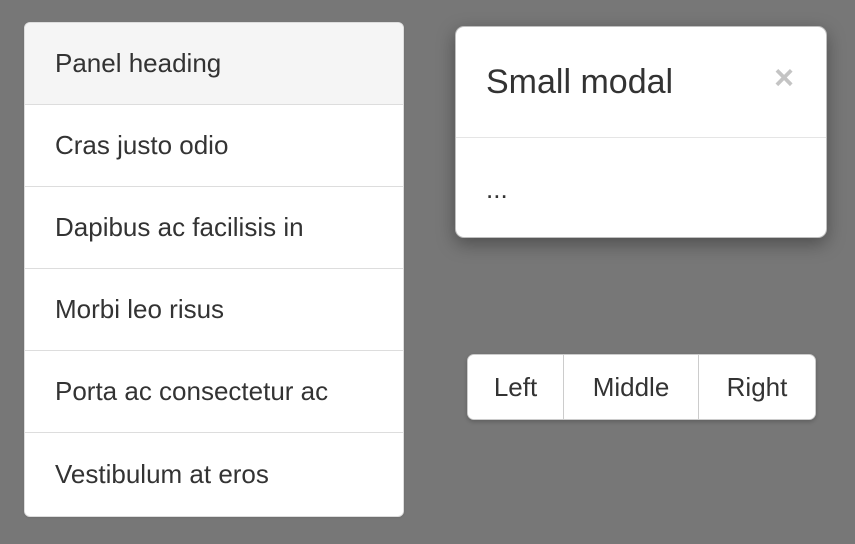 Image resolution: width=855 pixels, height=544 pixels. Describe the element at coordinates (784, 78) in the screenshot. I see `close-icon: ×` at that location.